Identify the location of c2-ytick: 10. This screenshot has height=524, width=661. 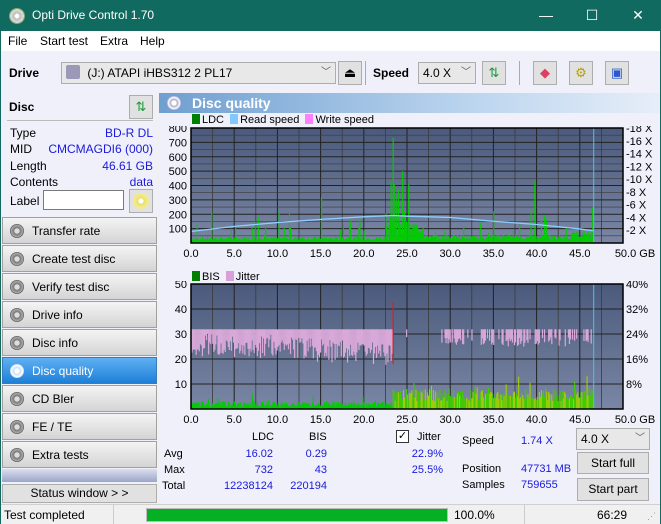
(181, 385).